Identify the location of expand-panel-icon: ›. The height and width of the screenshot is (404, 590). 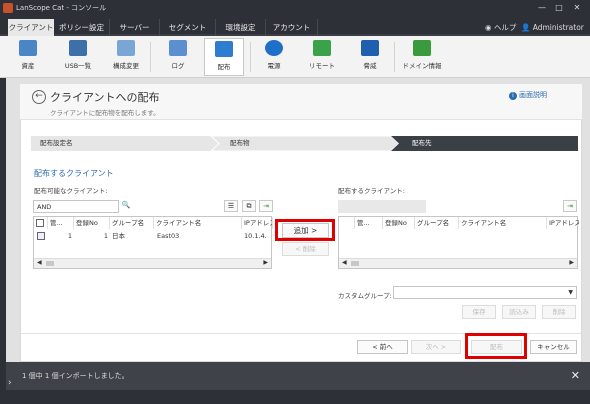
(10, 383).